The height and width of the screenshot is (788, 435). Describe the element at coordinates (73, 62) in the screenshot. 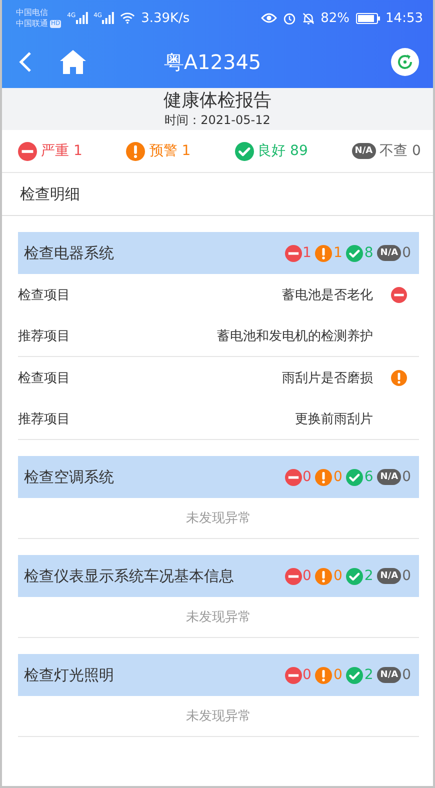

I see `home-icon` at that location.